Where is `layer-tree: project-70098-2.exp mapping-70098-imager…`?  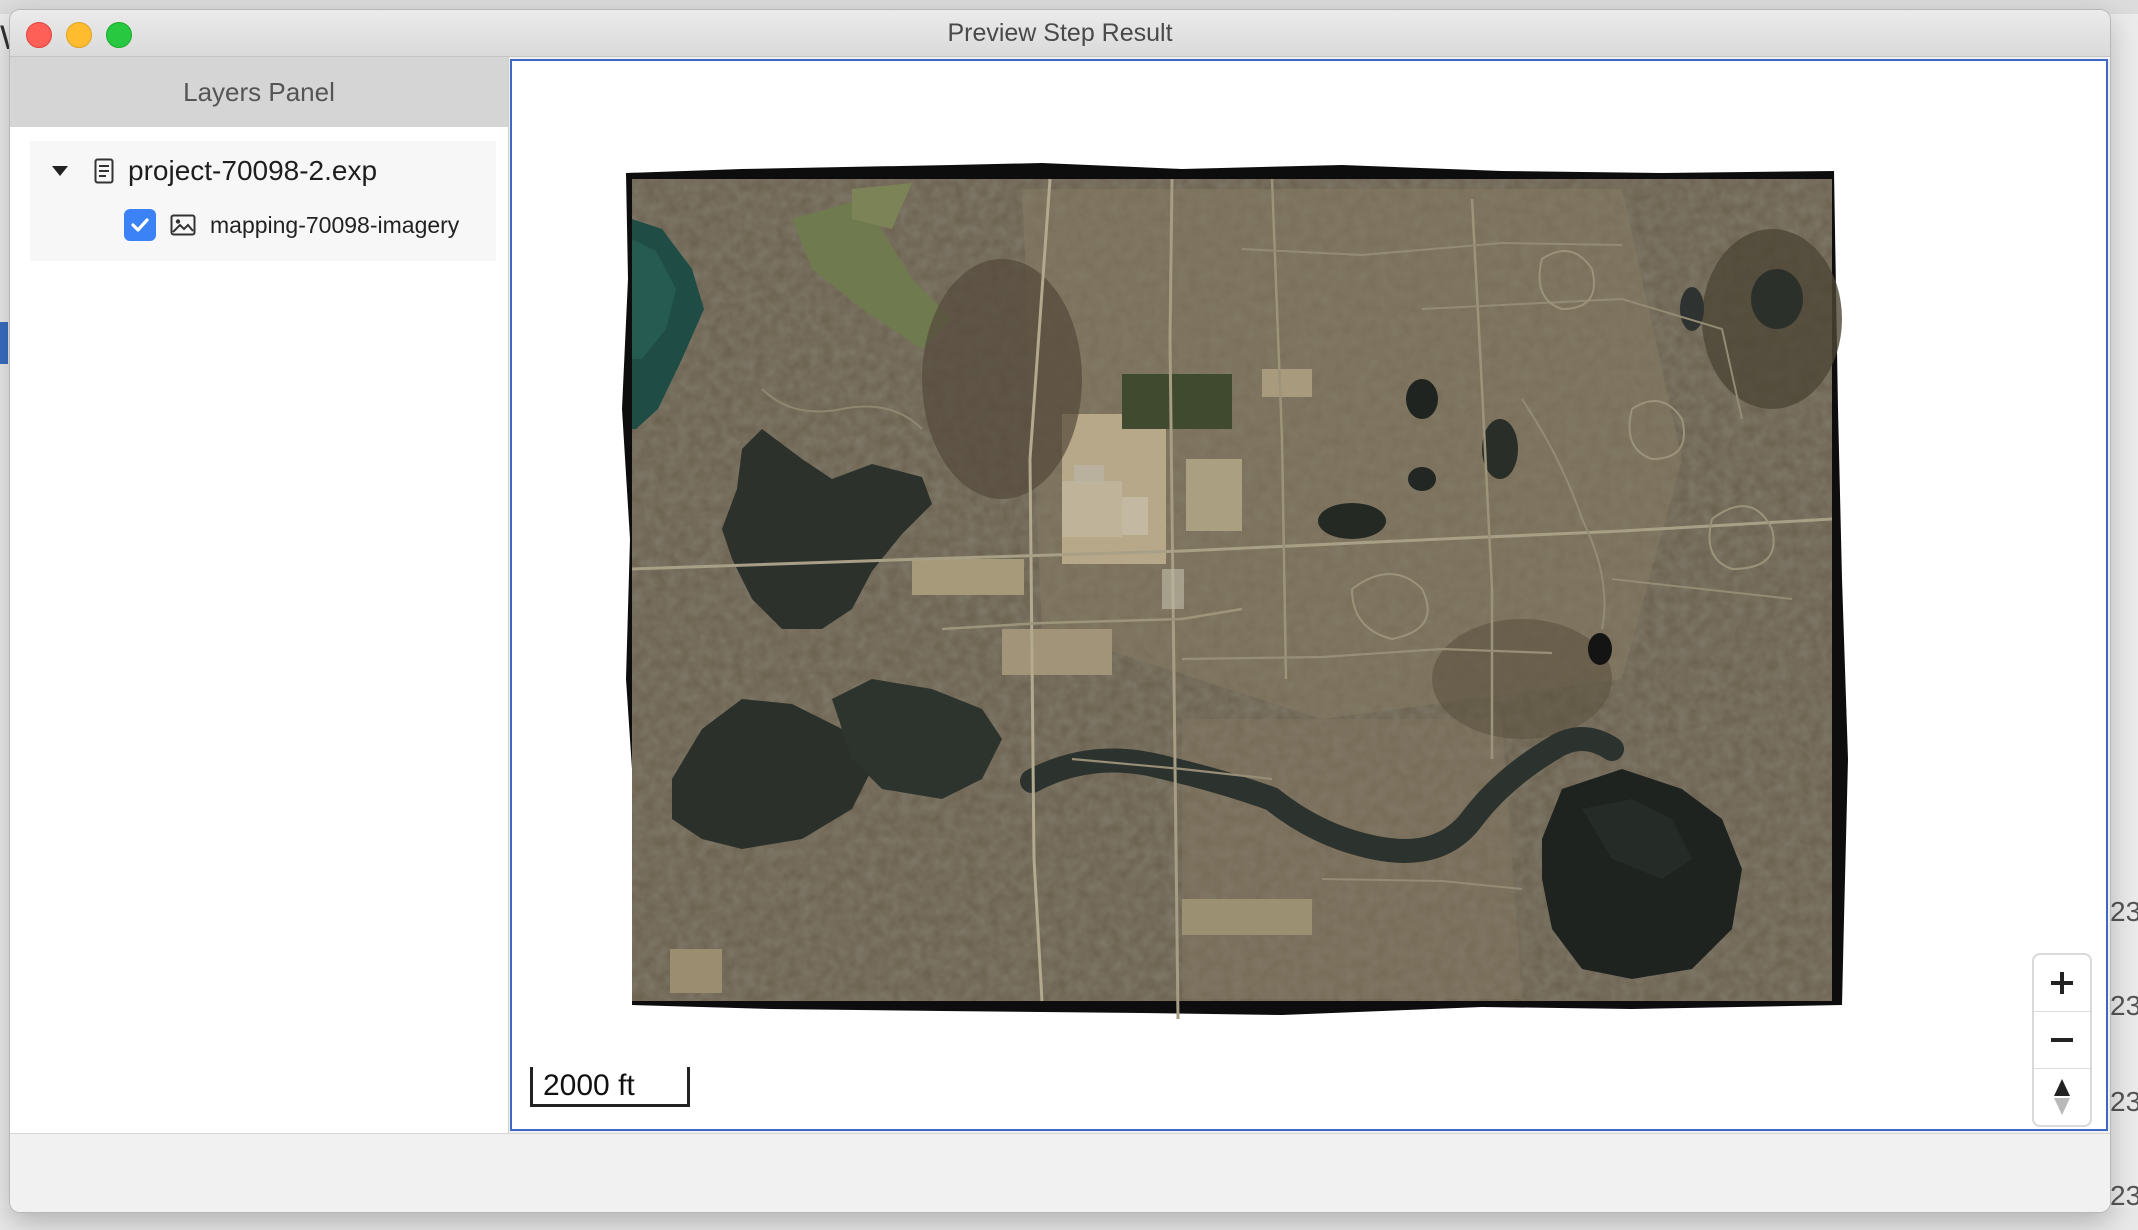 layer-tree: project-70098-2.exp mapping-70098-imager… is located at coordinates (263, 201).